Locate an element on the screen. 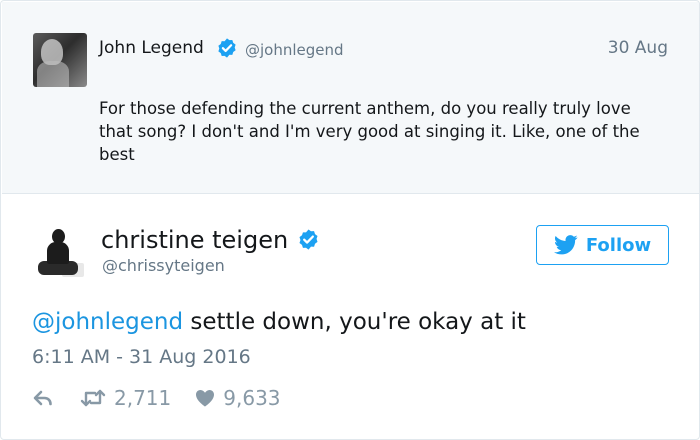 This screenshot has height=440, width=700. like-button: 9,633 is located at coordinates (238, 398).